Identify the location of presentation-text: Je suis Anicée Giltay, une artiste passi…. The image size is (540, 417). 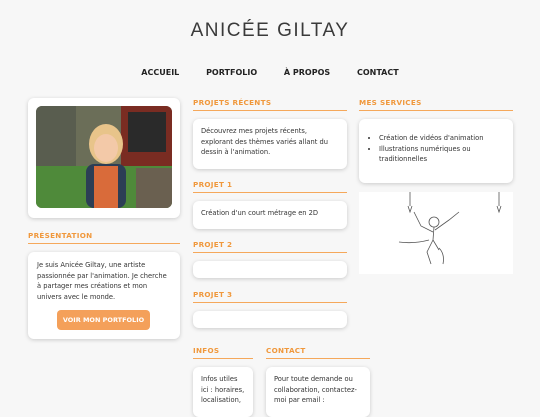
(102, 281).